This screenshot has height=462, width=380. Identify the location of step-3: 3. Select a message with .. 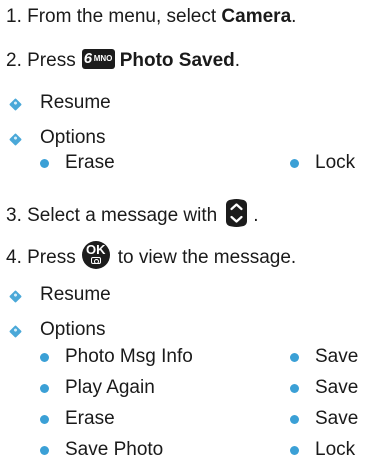
(132, 213).